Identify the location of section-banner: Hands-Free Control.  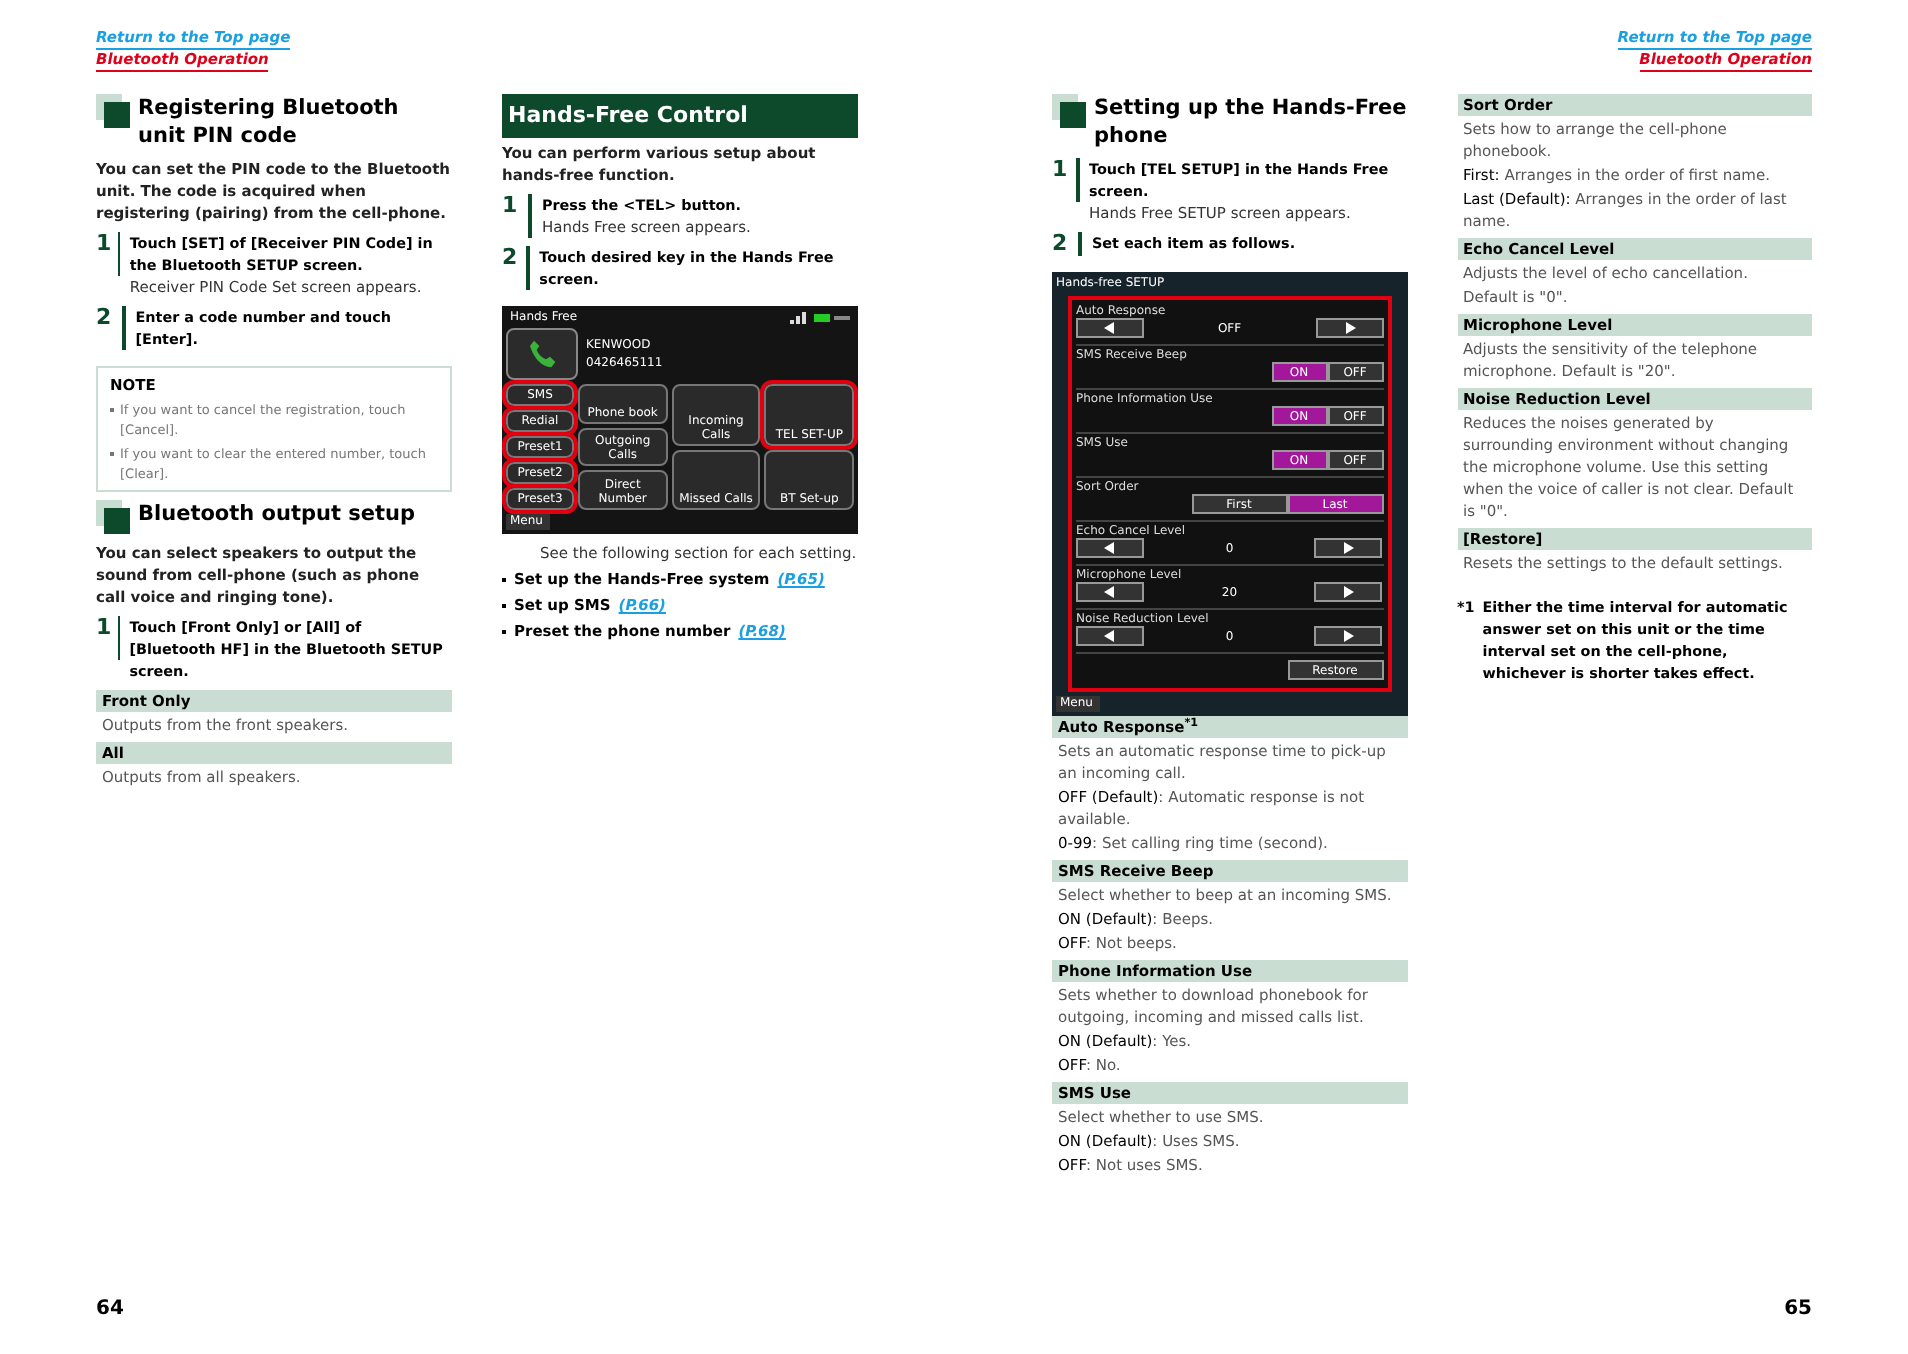
(680, 116).